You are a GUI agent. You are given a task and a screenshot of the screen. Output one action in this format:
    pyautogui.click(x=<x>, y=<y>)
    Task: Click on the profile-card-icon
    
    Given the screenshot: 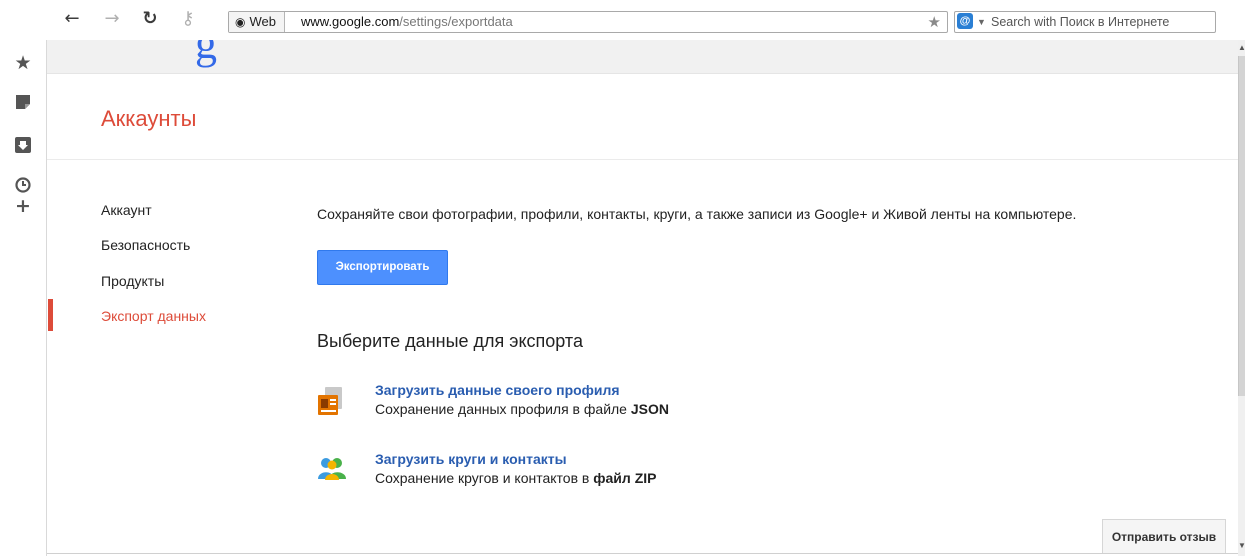 What is the action you would take?
    pyautogui.click(x=331, y=401)
    